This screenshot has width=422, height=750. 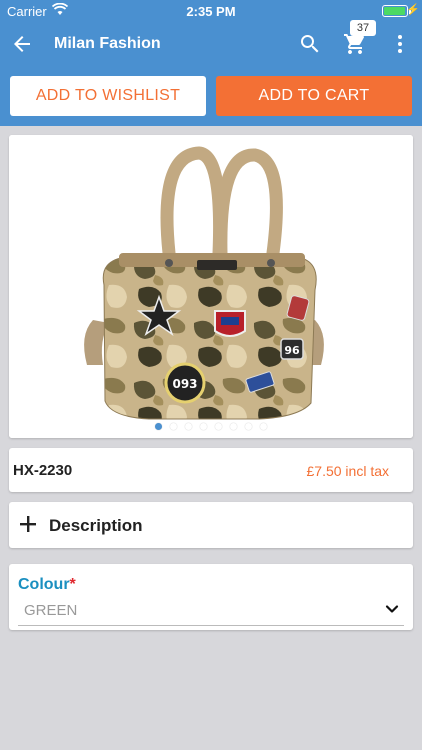 I want to click on action-bar: ADD TO WISHLIST ADD TO CART, so click(x=211, y=96).